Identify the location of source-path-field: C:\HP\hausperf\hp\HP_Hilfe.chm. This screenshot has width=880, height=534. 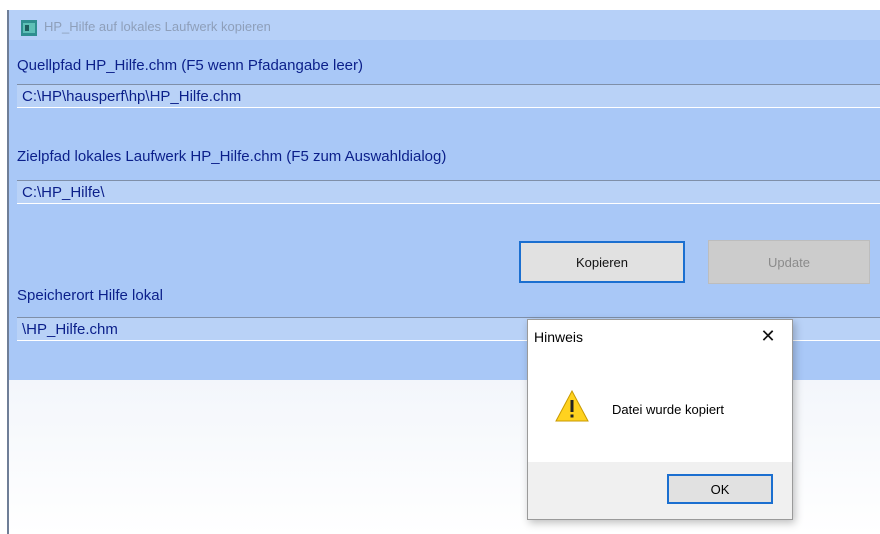
(448, 96).